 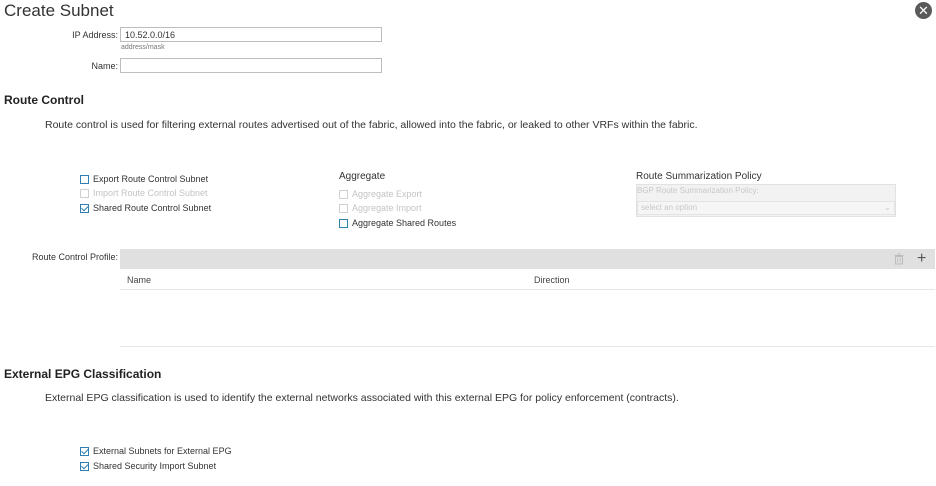 I want to click on checkbox-label: Aggregate Import, so click(x=387, y=208).